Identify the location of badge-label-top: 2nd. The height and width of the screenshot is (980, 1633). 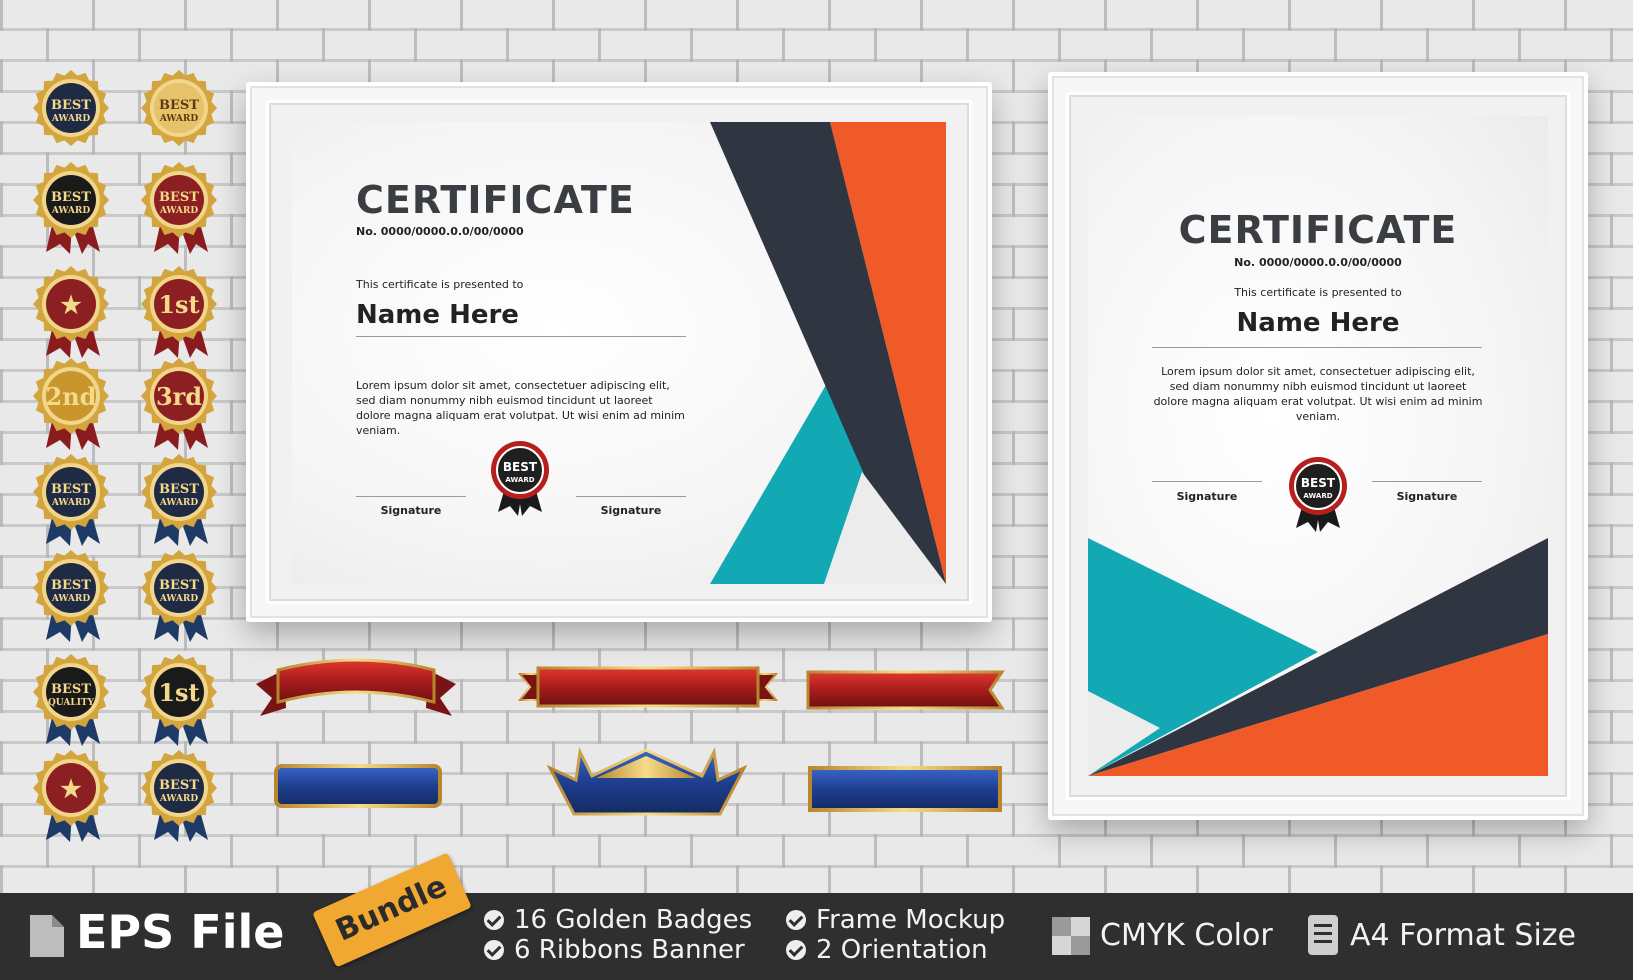
(71, 396).